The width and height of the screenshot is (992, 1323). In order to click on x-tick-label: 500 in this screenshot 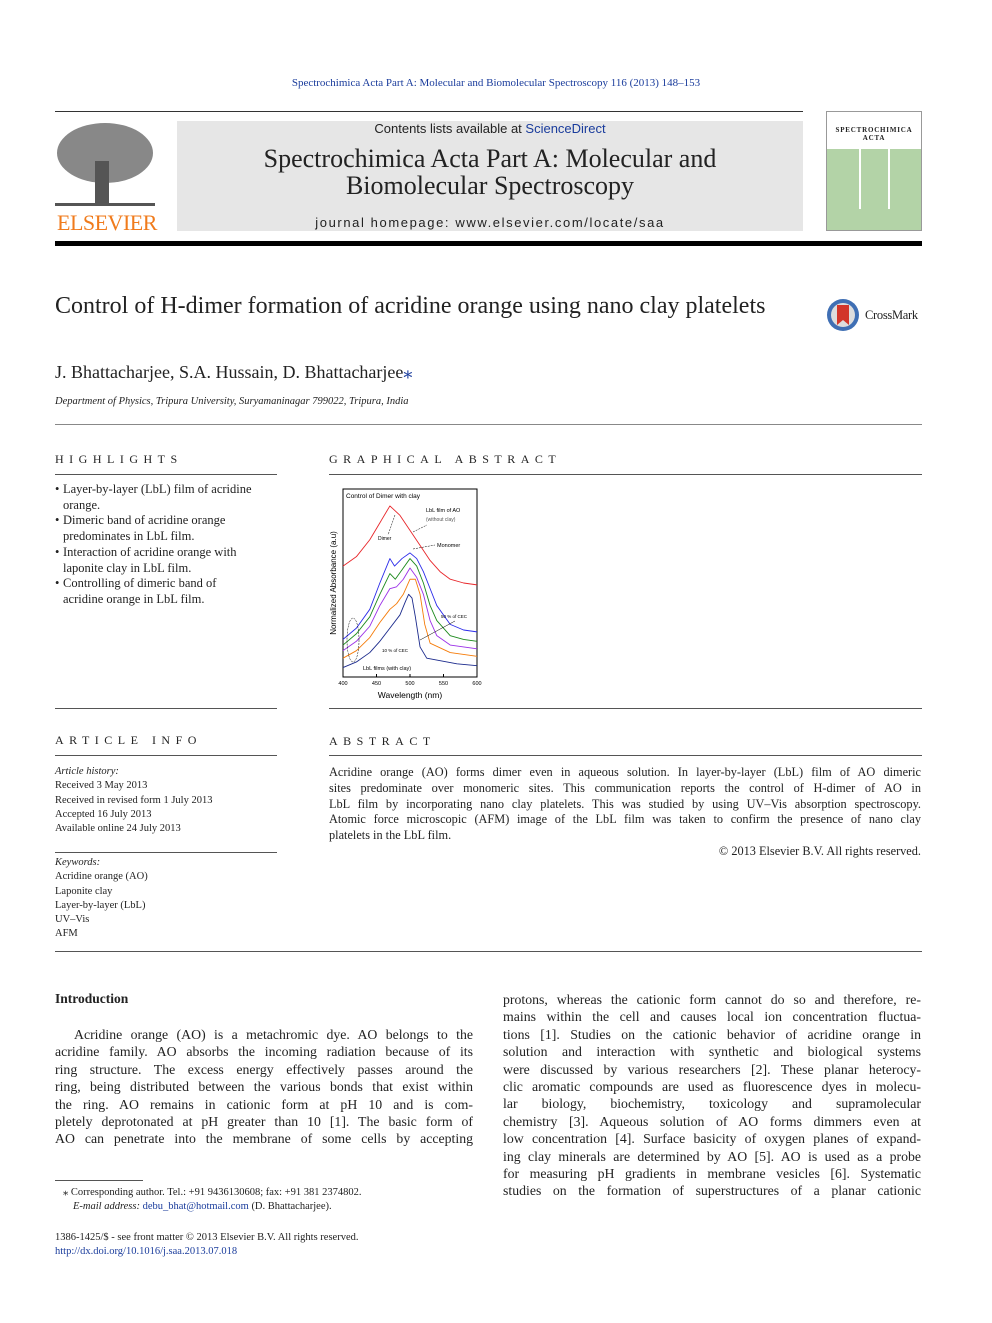, I will do `click(409, 684)`.